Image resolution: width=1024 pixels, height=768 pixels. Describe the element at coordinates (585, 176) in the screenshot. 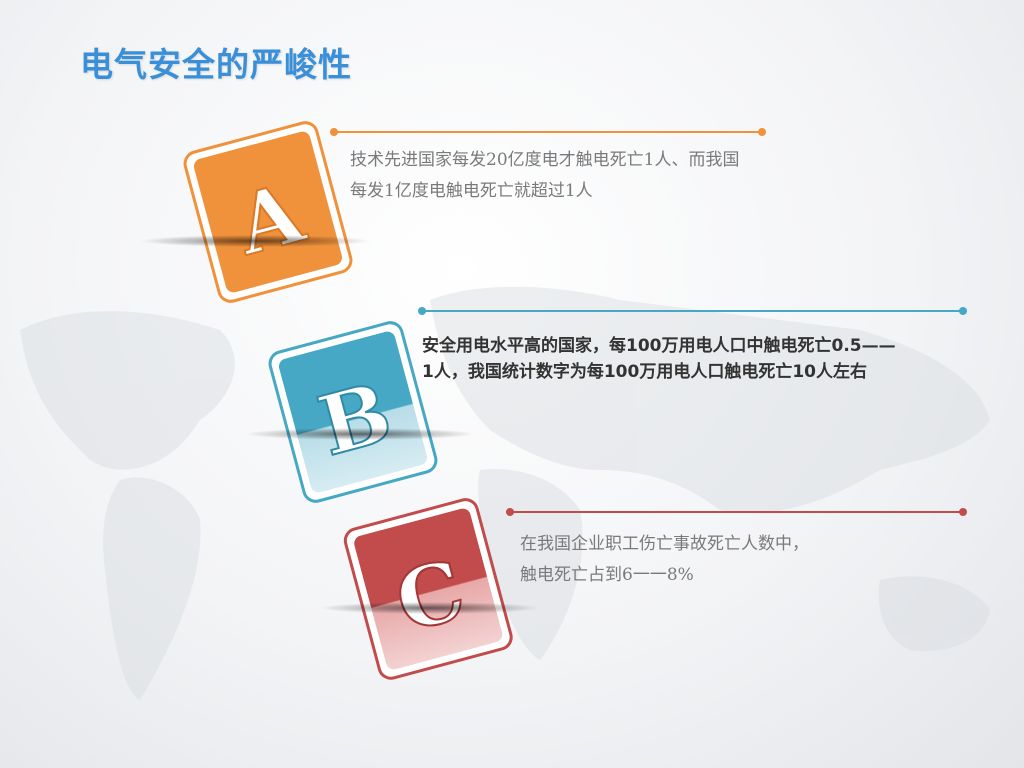

I see `item-a-text: 技术先进国家每发20亿度电才触电死亡1人、而我国 每发1亿度电触电死亡就超过1人` at that location.